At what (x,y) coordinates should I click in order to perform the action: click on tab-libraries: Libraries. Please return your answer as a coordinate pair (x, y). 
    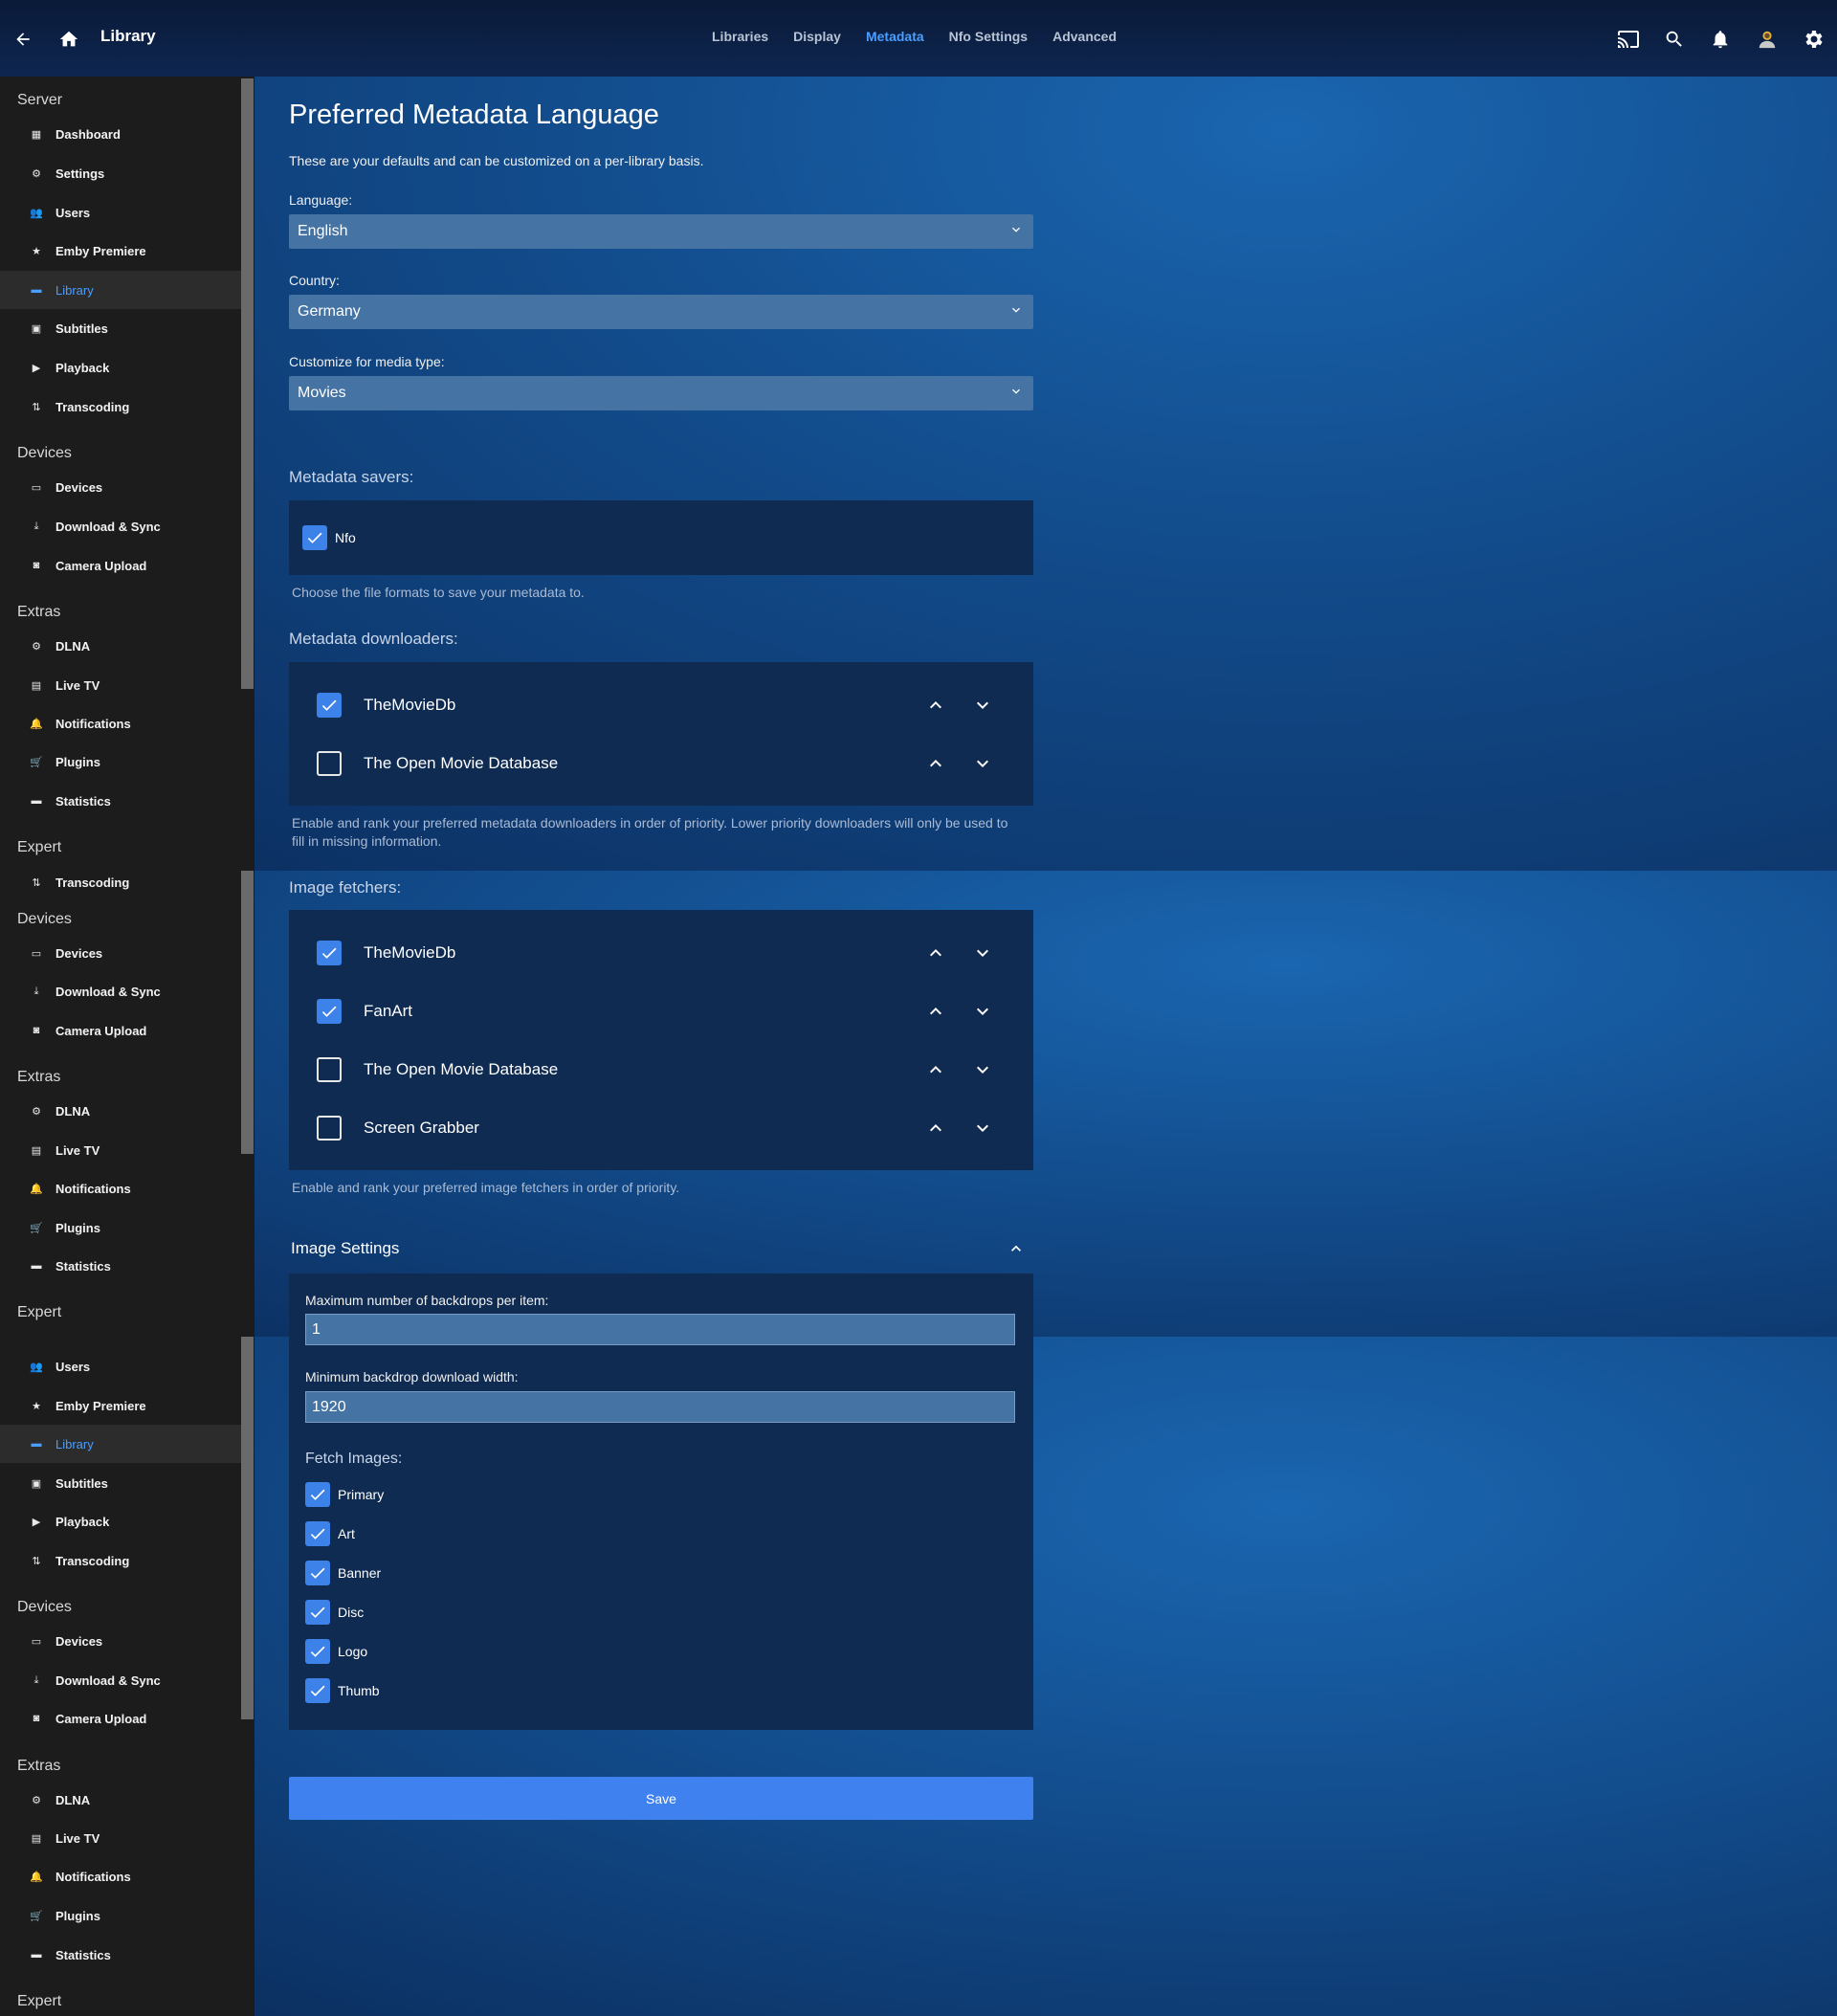
    Looking at the image, I should click on (740, 36).